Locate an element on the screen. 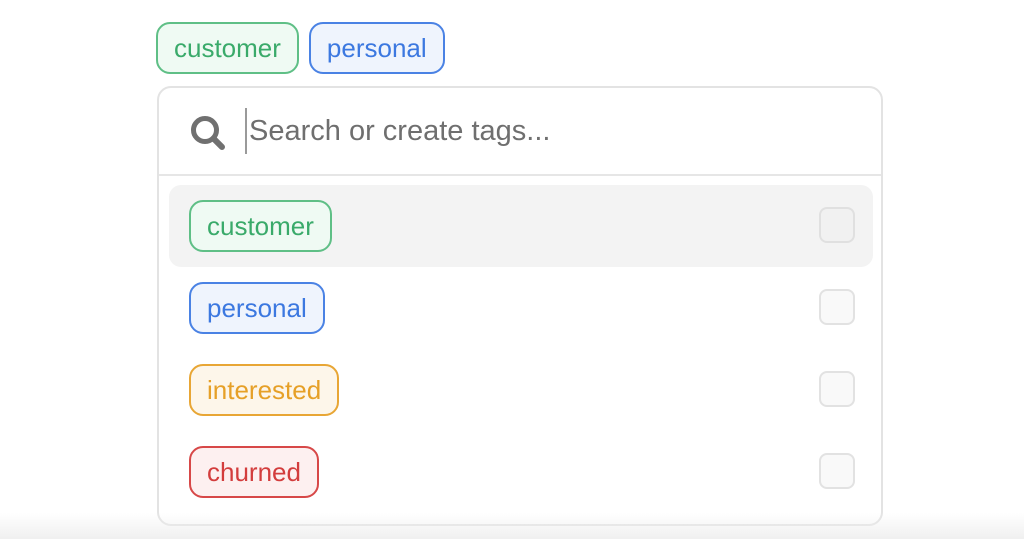 Image resolution: width=1024 pixels, height=539 pixels. tag-option-label: personal is located at coordinates (257, 308).